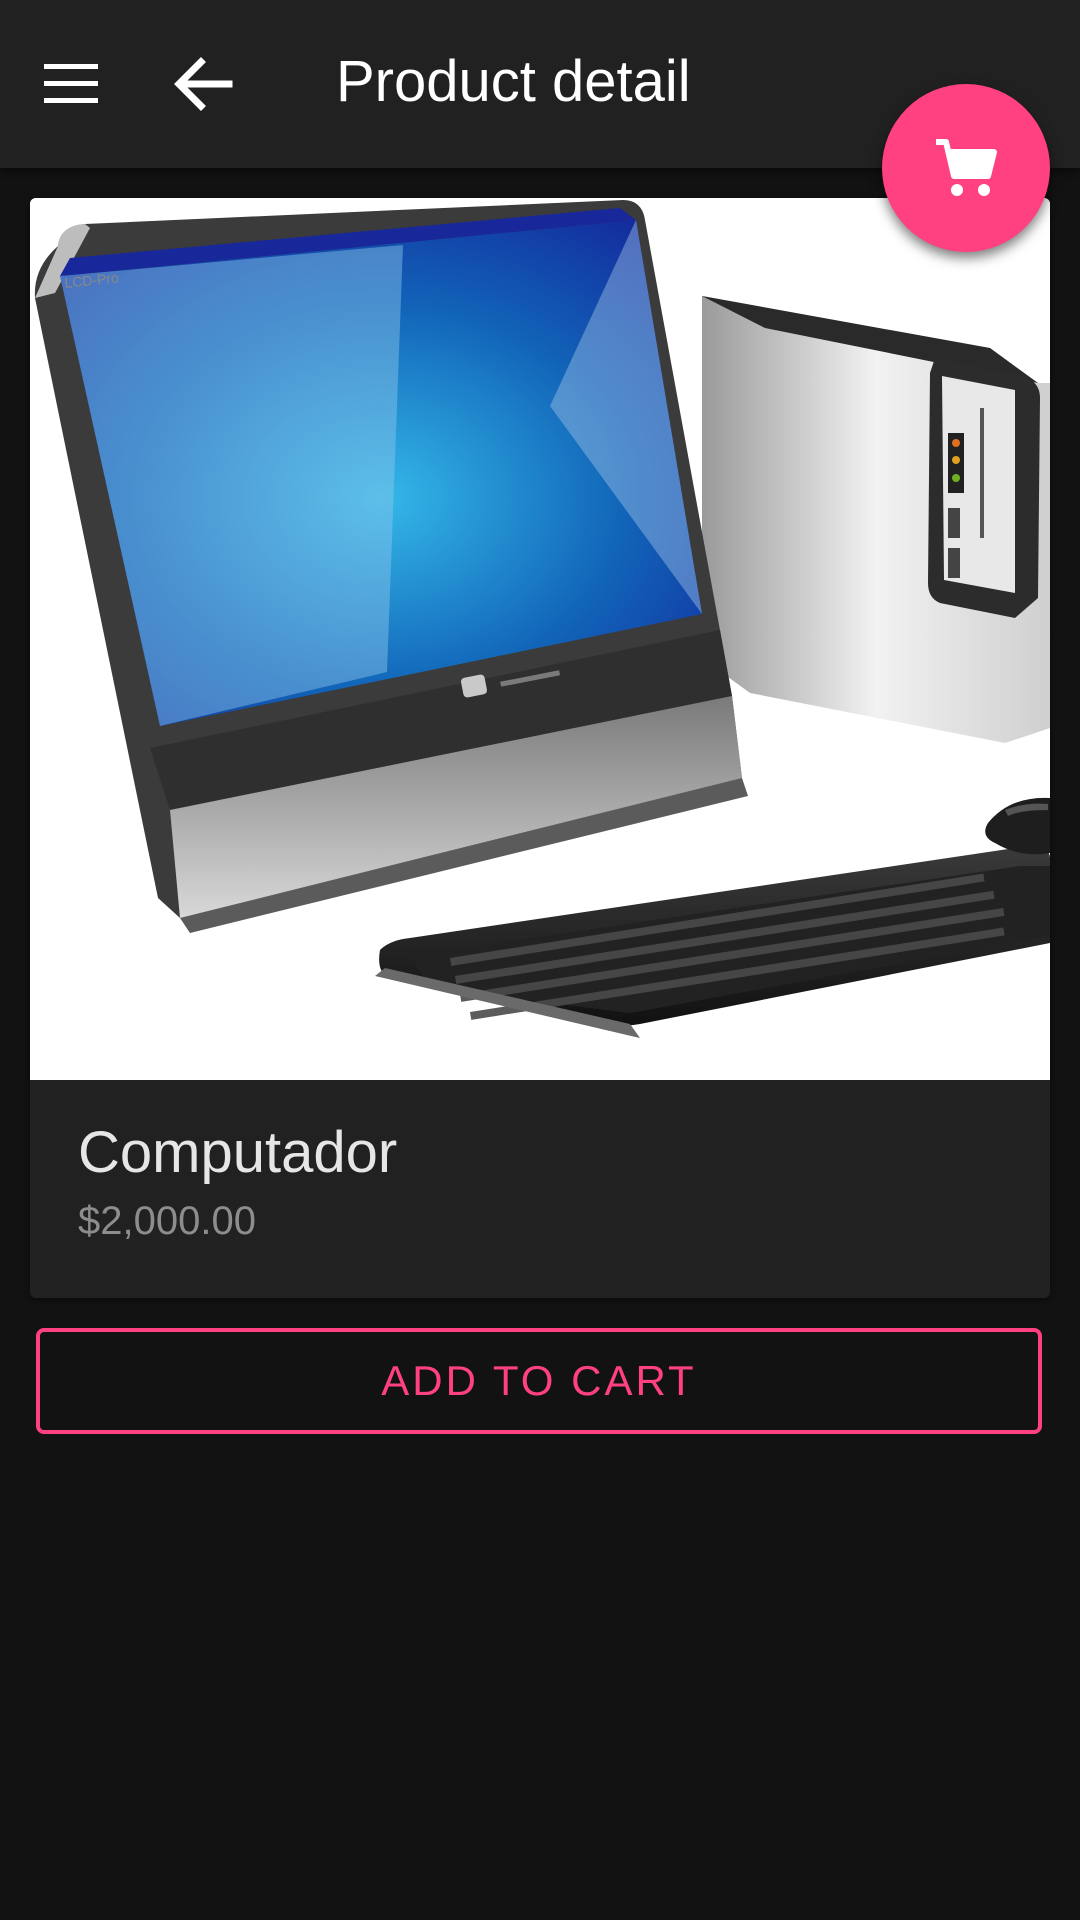  What do you see at coordinates (238, 1152) in the screenshot?
I see `product-name: Computador` at bounding box center [238, 1152].